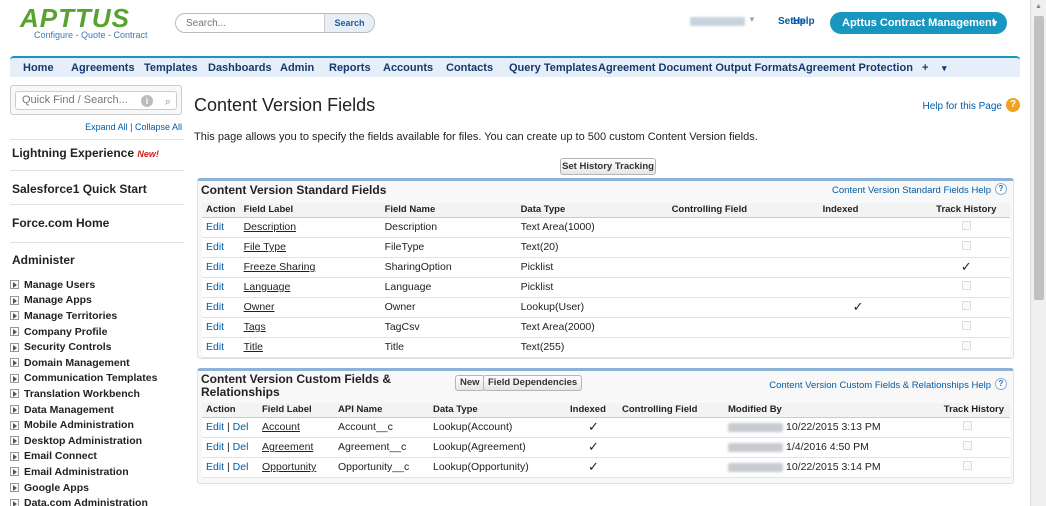 The image size is (1046, 506). I want to click on new-field-button: New, so click(470, 383).